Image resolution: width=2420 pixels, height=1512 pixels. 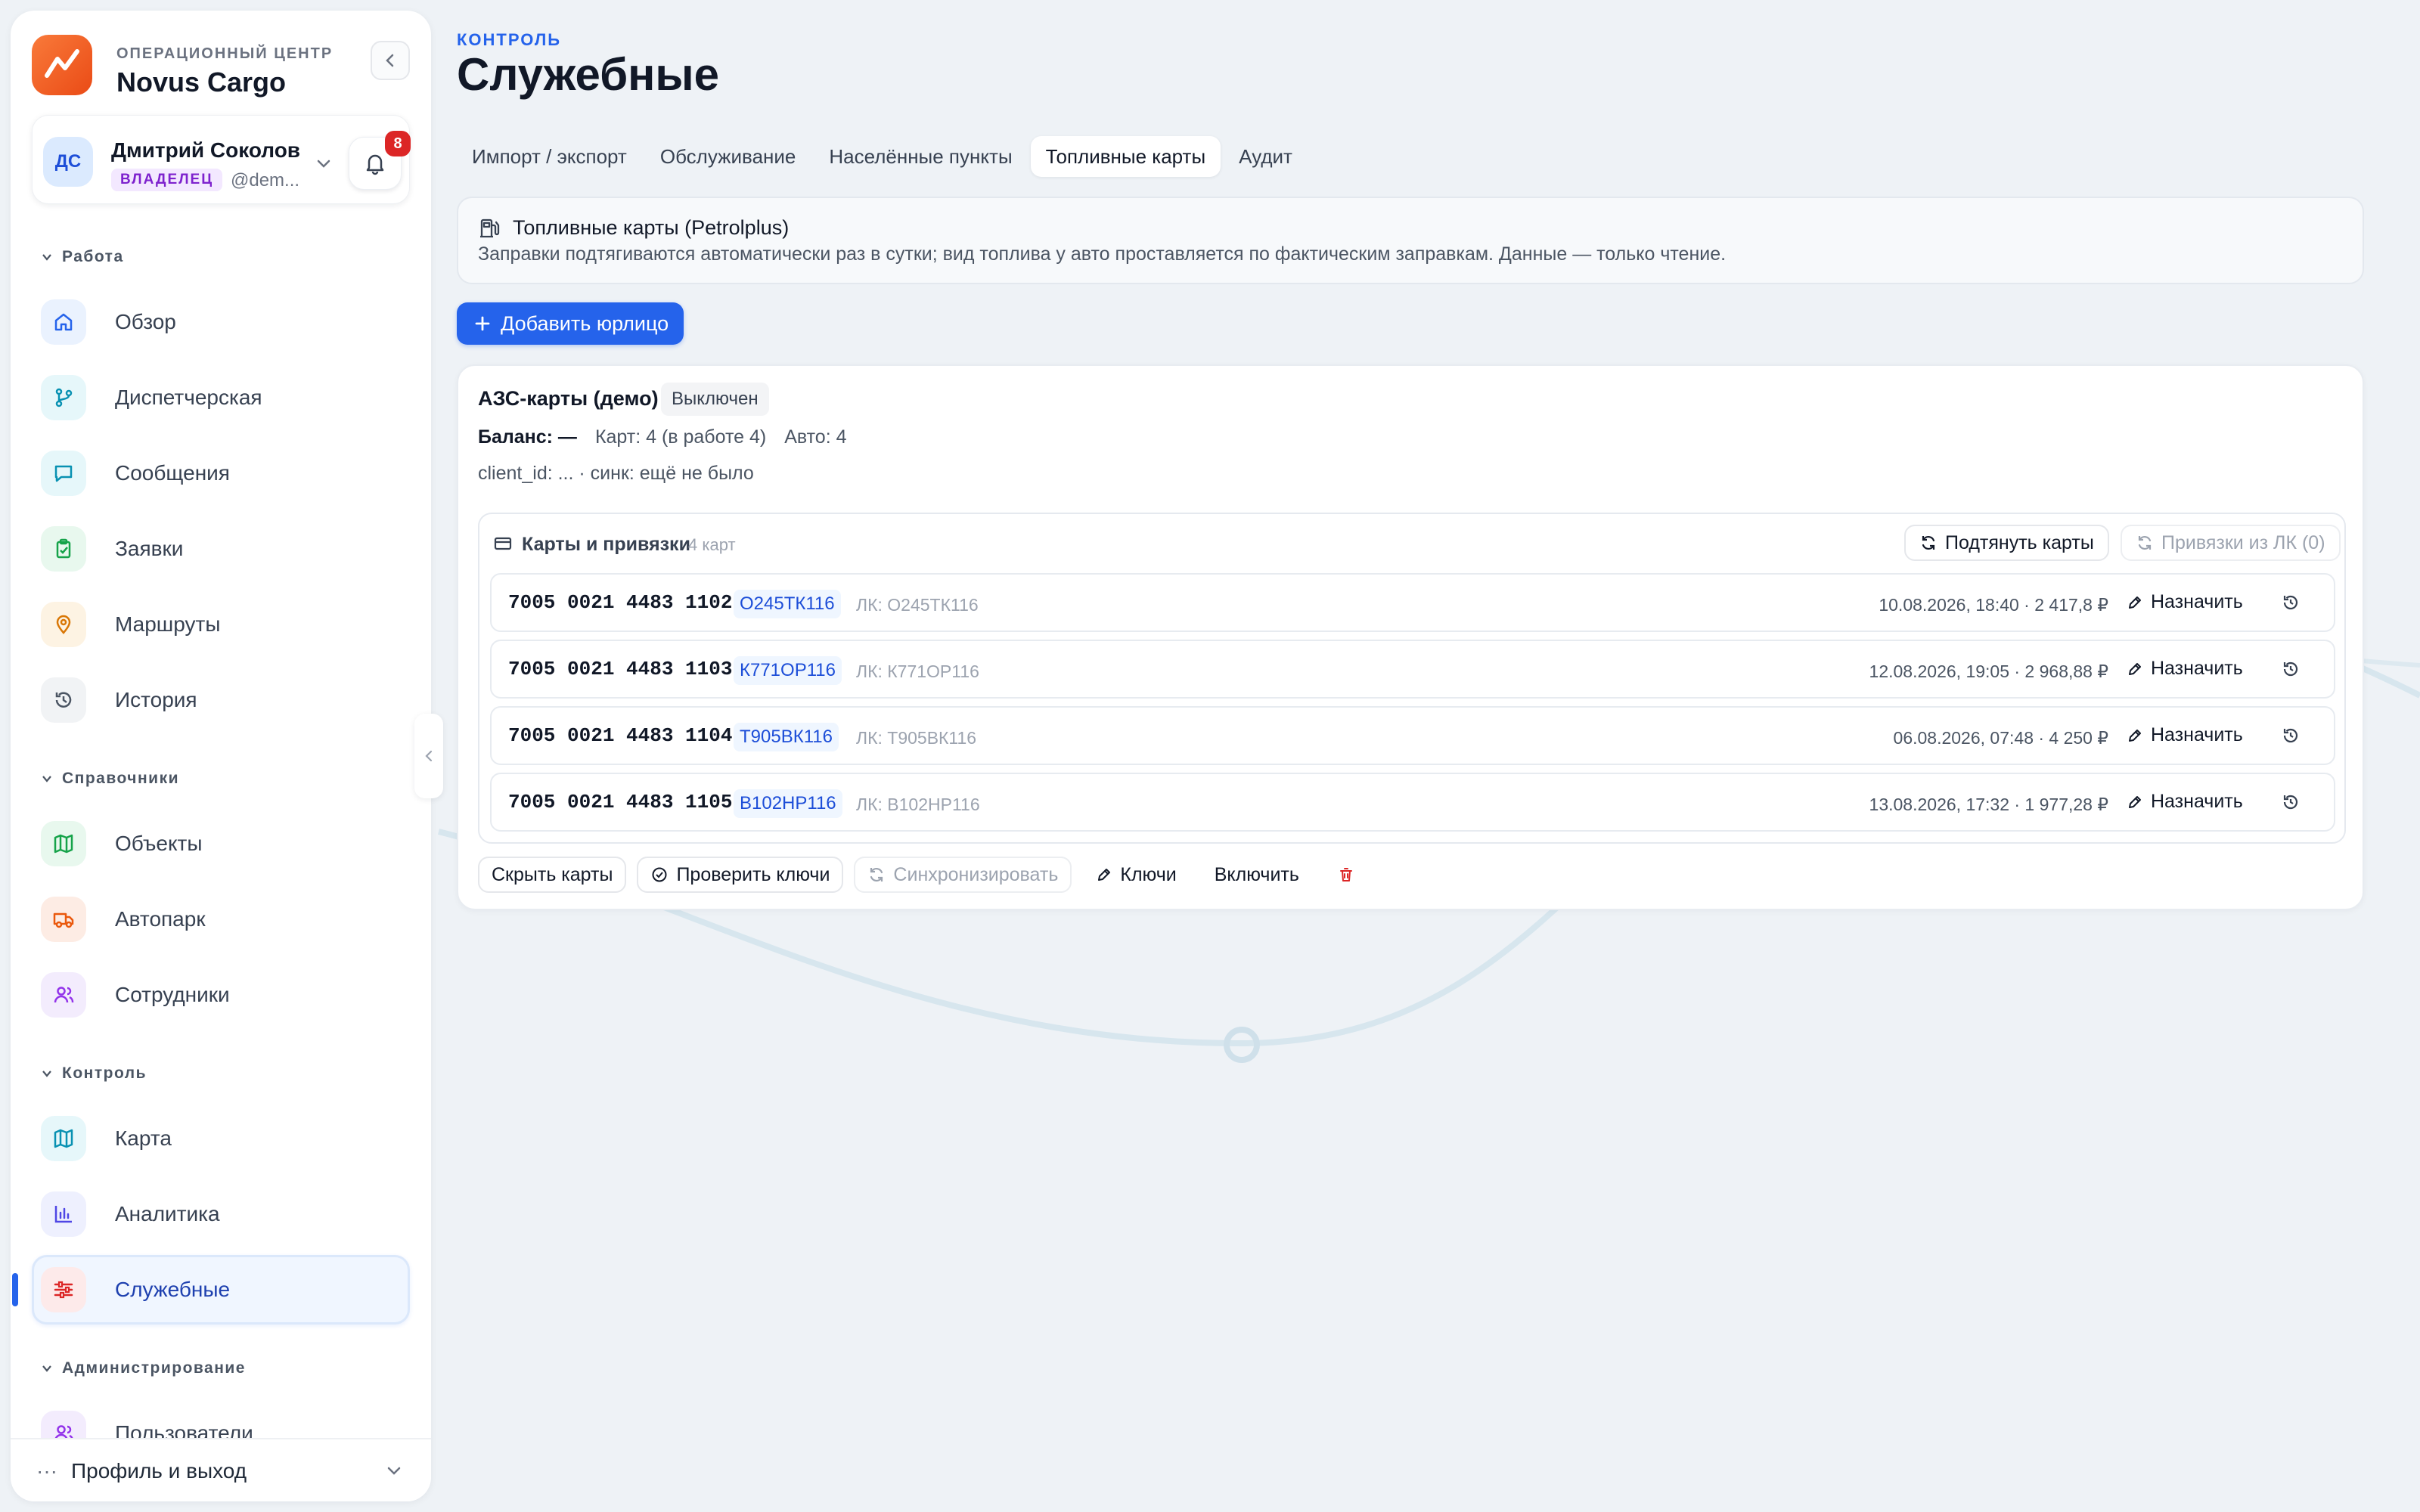 What do you see at coordinates (788, 803) in the screenshot?
I see `vehicle-plate: В102НР116` at bounding box center [788, 803].